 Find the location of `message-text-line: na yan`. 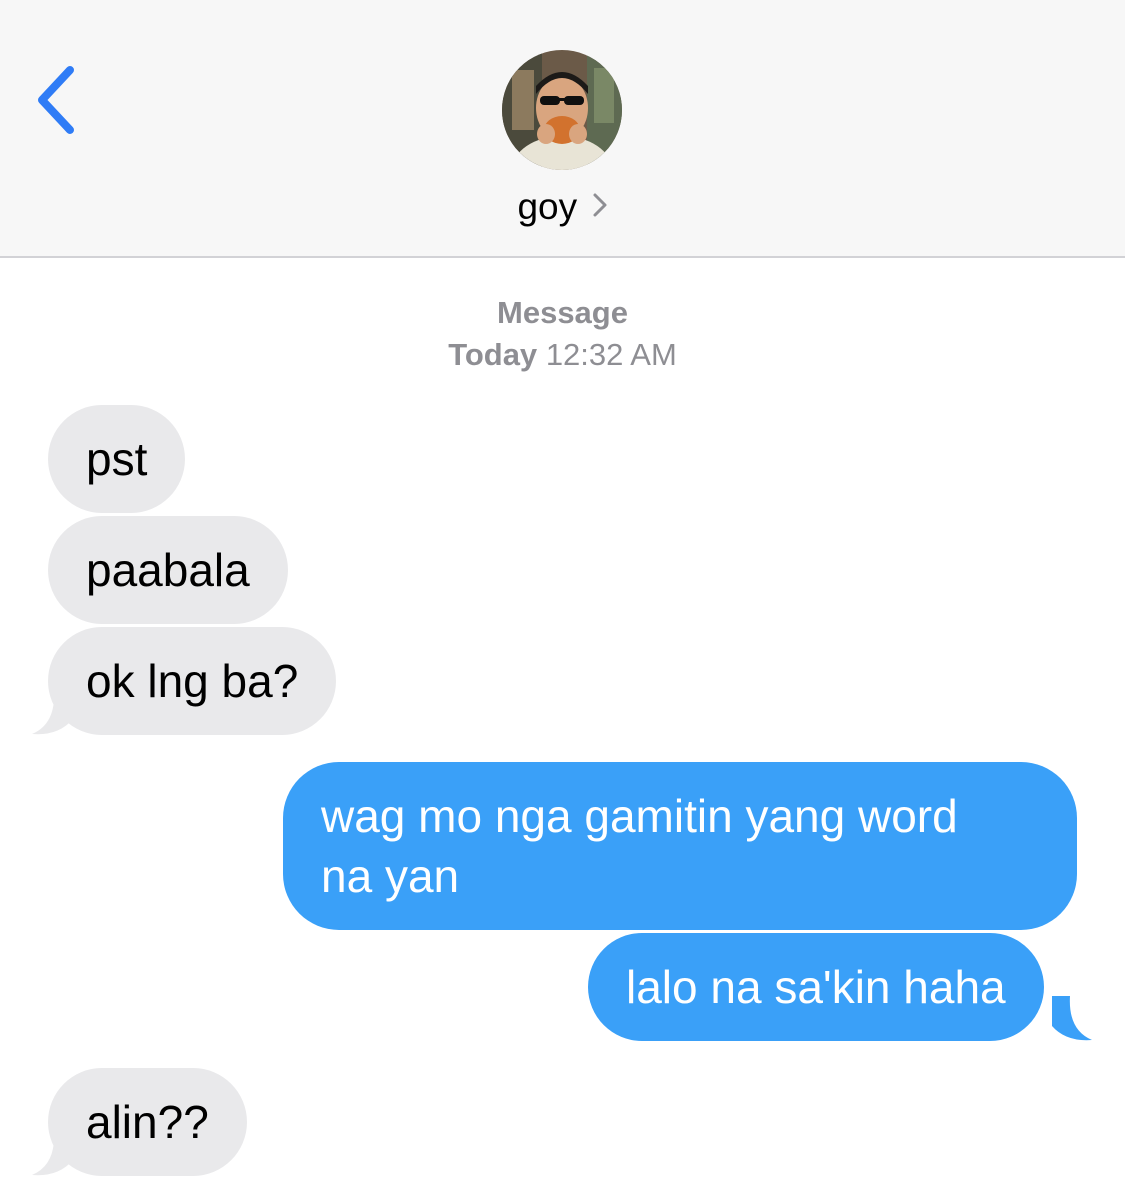

message-text-line: na yan is located at coordinates (390, 876).